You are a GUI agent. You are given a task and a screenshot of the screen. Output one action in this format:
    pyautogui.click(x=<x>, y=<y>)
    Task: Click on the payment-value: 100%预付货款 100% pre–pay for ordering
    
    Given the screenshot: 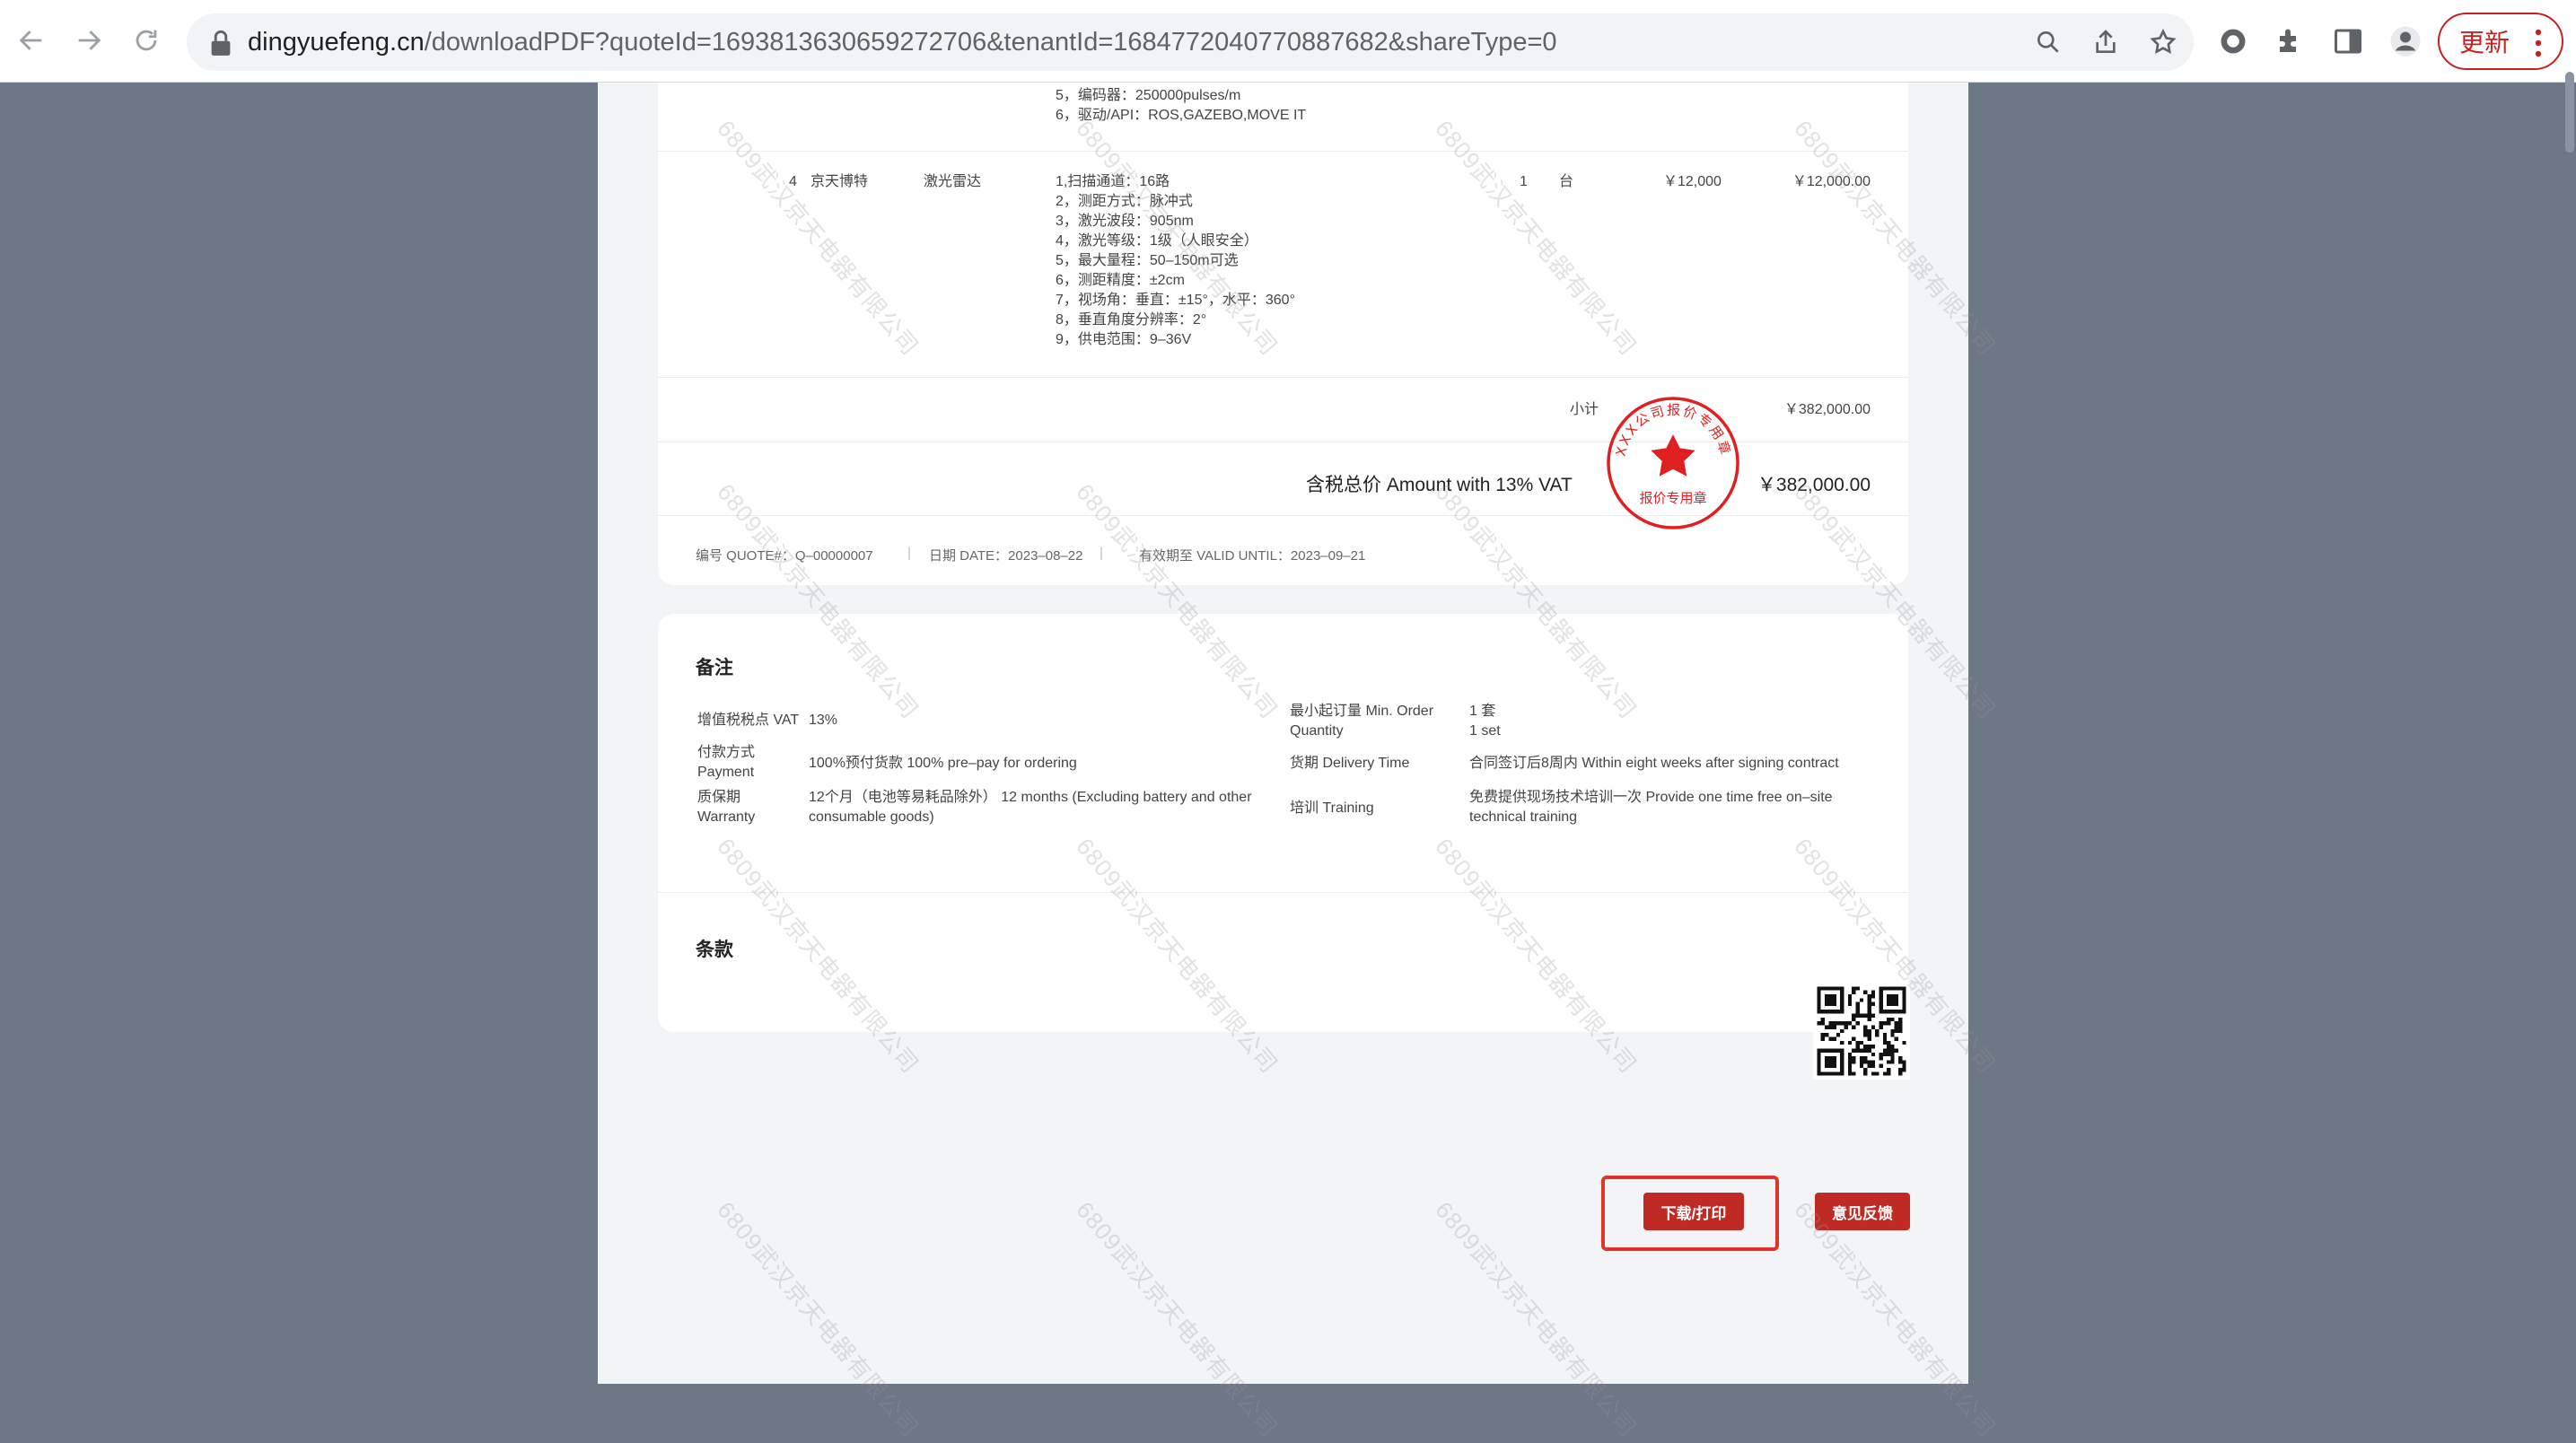 What is the action you would take?
    pyautogui.click(x=943, y=763)
    